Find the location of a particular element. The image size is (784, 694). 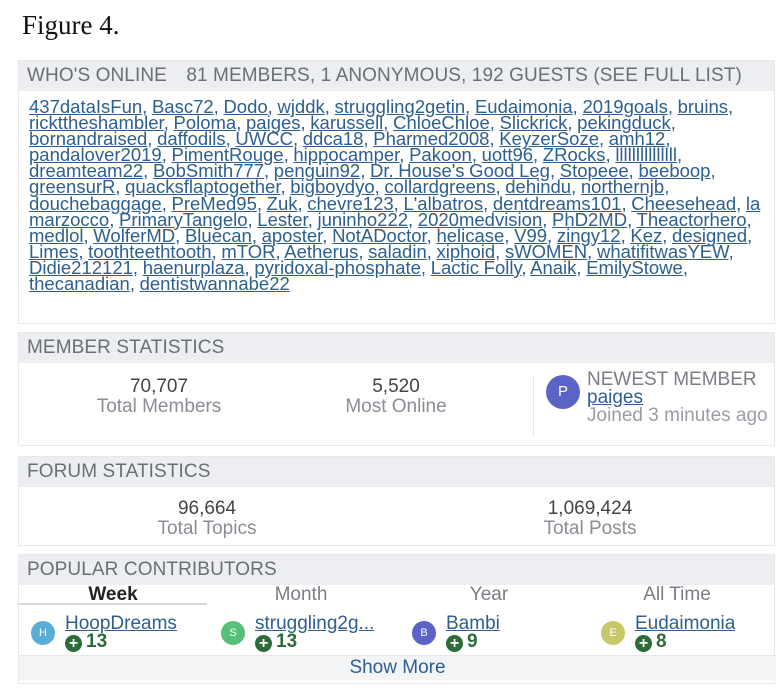

tab-all-time: All Time is located at coordinates (677, 595).